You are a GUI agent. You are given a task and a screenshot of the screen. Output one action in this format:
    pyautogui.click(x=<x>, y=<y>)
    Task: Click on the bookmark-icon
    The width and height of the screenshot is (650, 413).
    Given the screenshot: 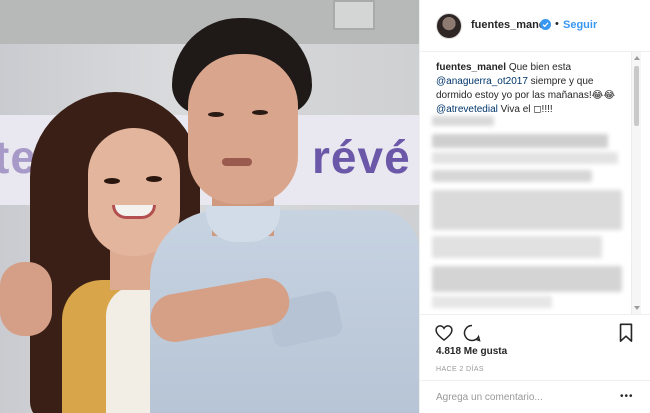 What is the action you would take?
    pyautogui.click(x=626, y=333)
    